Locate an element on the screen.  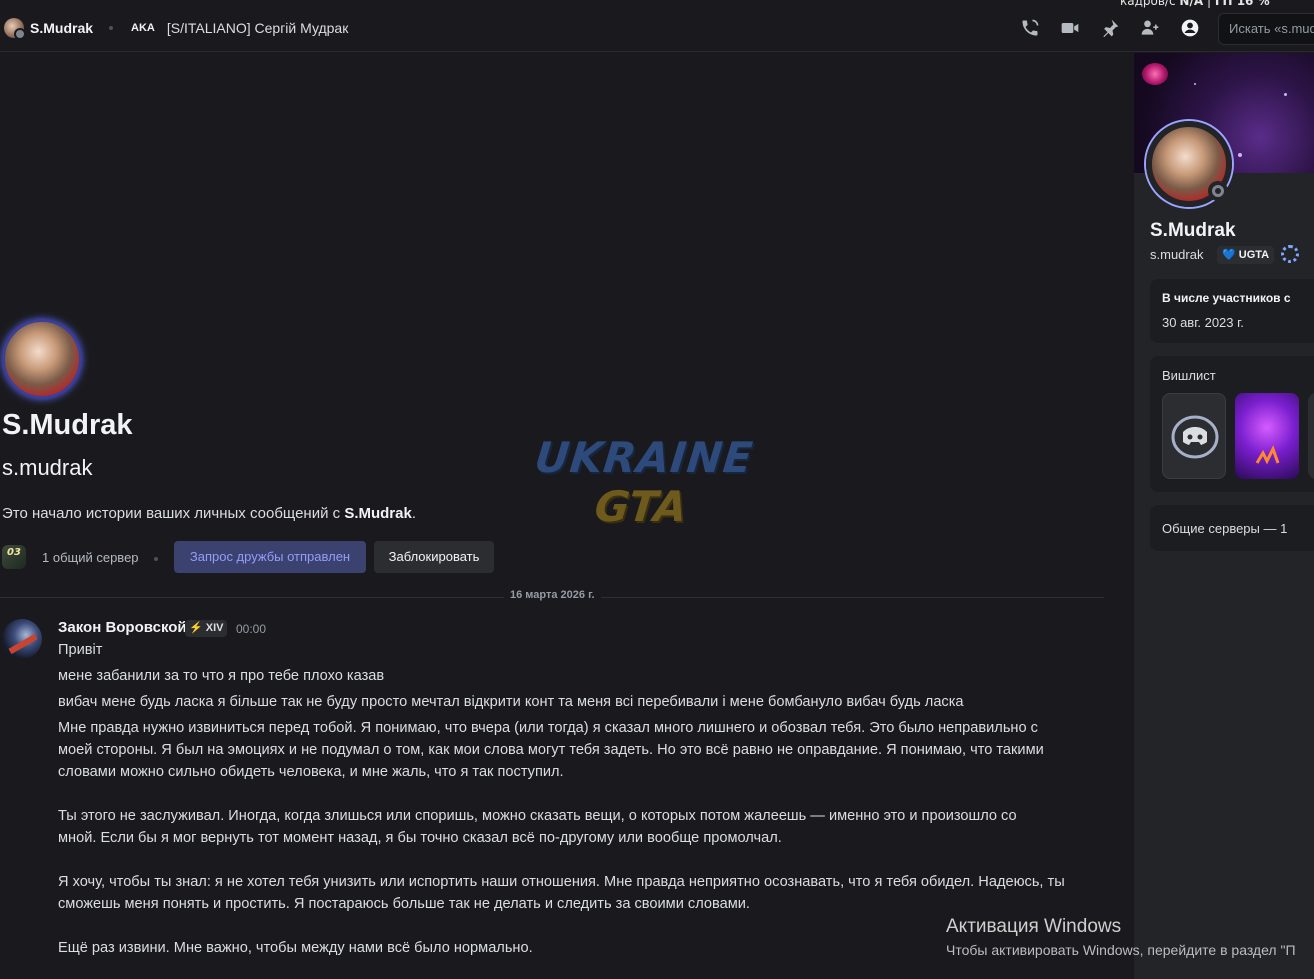
friend-request-sent-button: Запрос дружбы отправлен is located at coordinates (270, 557).